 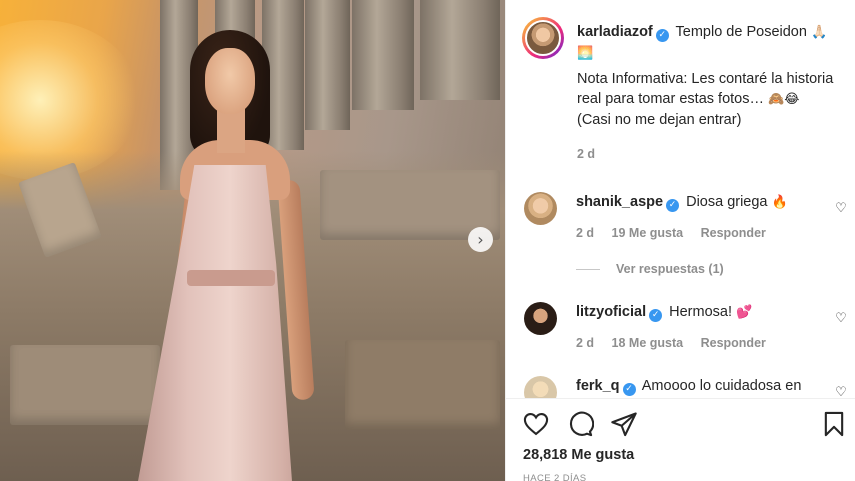 I want to click on comment-likes: 19 Me gusta, so click(x=648, y=233).